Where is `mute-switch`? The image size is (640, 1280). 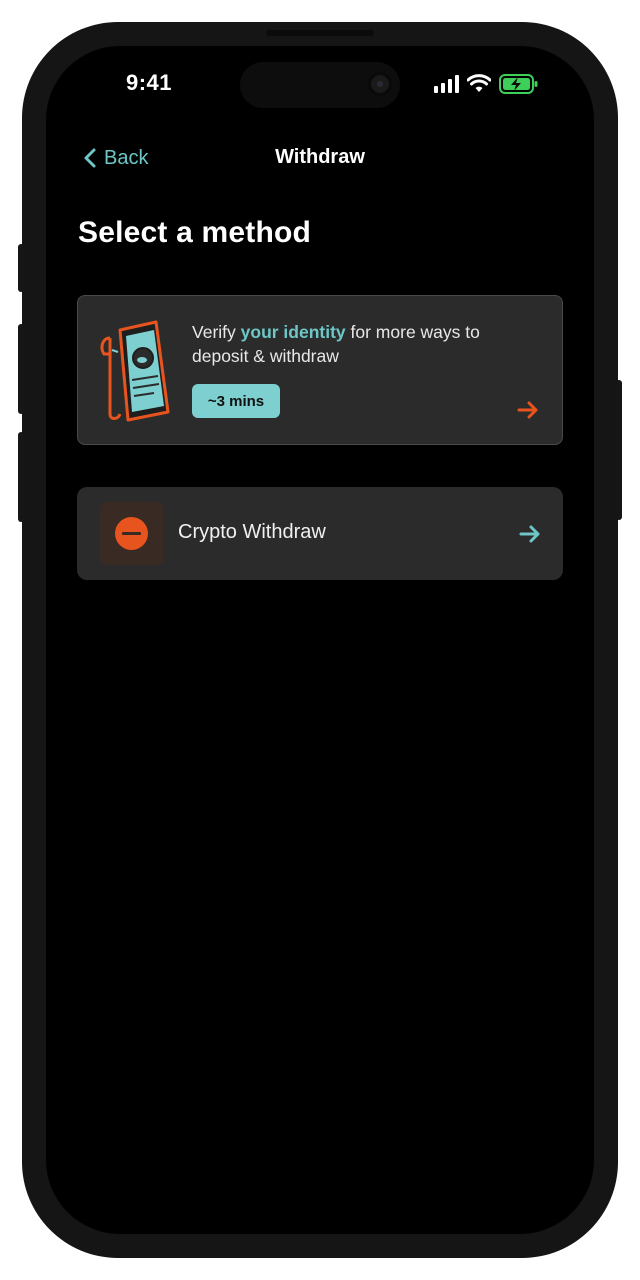
mute-switch is located at coordinates (21, 268).